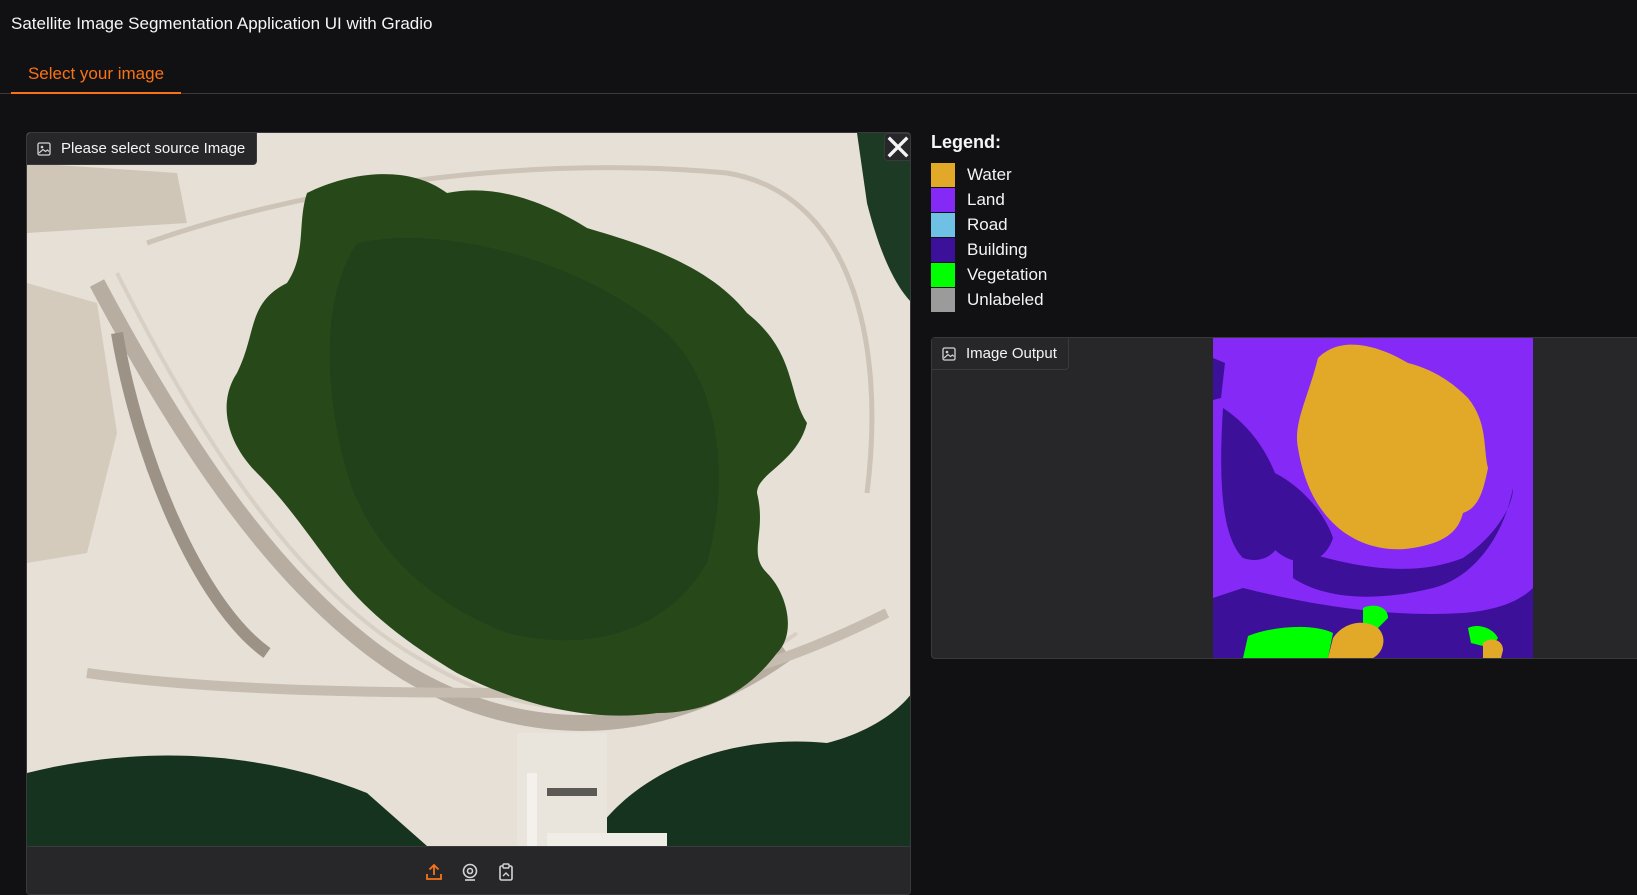 This screenshot has height=895, width=1637. Describe the element at coordinates (818, 75) in the screenshot. I see `tab-bar: Select your image` at that location.